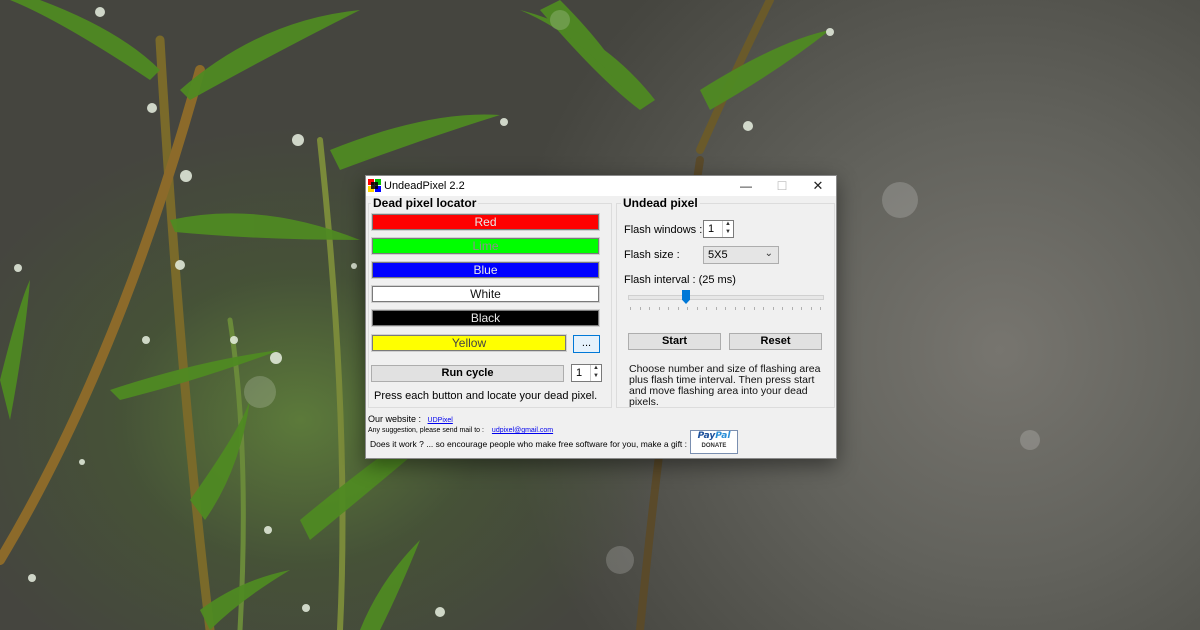 Image resolution: width=1200 pixels, height=630 pixels. I want to click on flash-interval-slider, so click(726, 300).